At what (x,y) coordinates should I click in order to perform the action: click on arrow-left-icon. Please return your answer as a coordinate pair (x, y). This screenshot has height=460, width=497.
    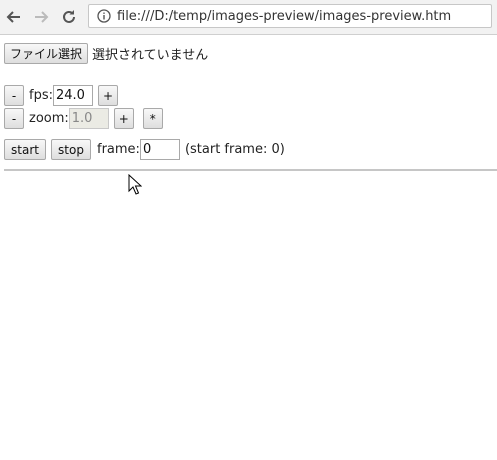
    Looking at the image, I should click on (13, 17).